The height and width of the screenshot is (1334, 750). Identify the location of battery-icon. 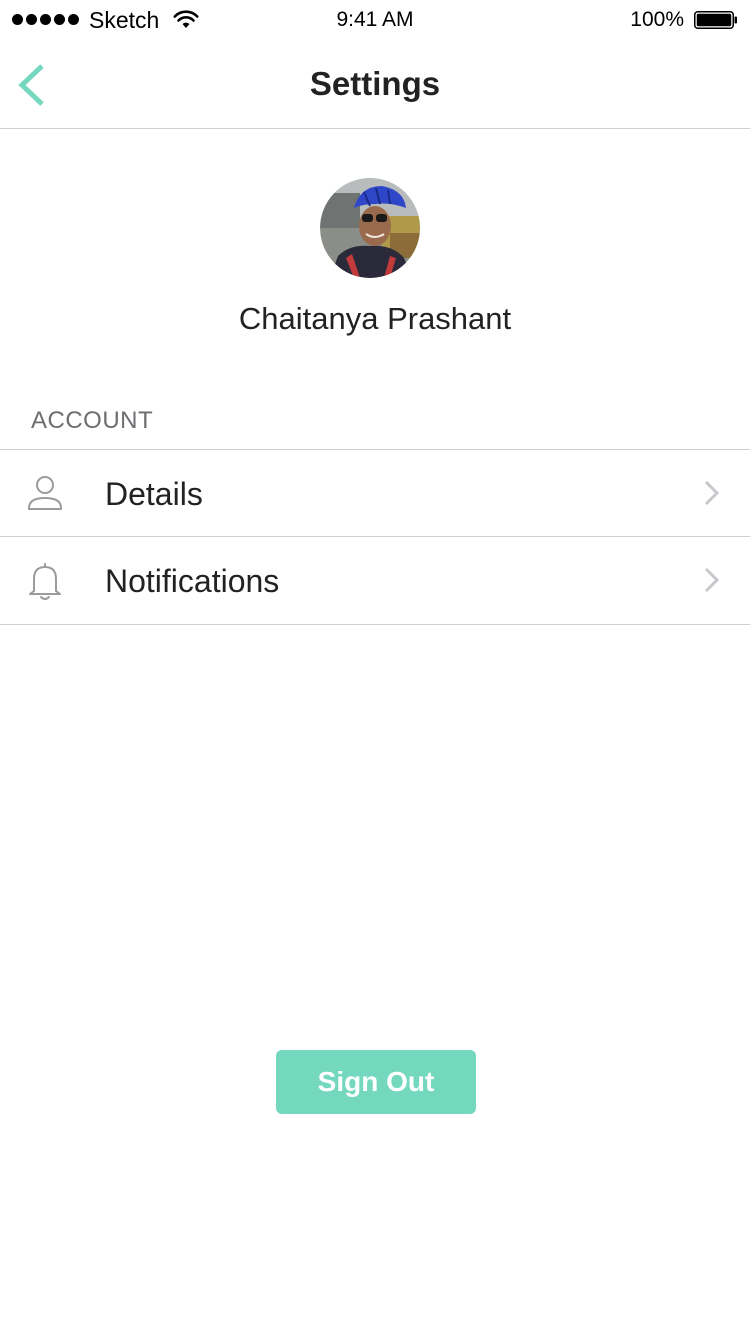
(715, 20).